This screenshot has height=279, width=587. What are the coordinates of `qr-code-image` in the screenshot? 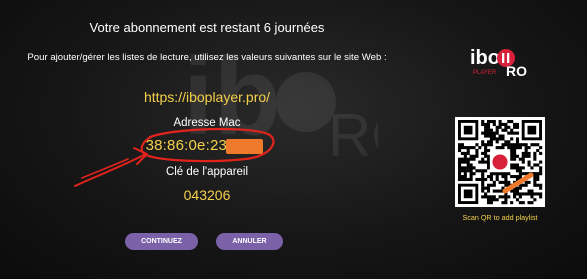 It's located at (500, 162).